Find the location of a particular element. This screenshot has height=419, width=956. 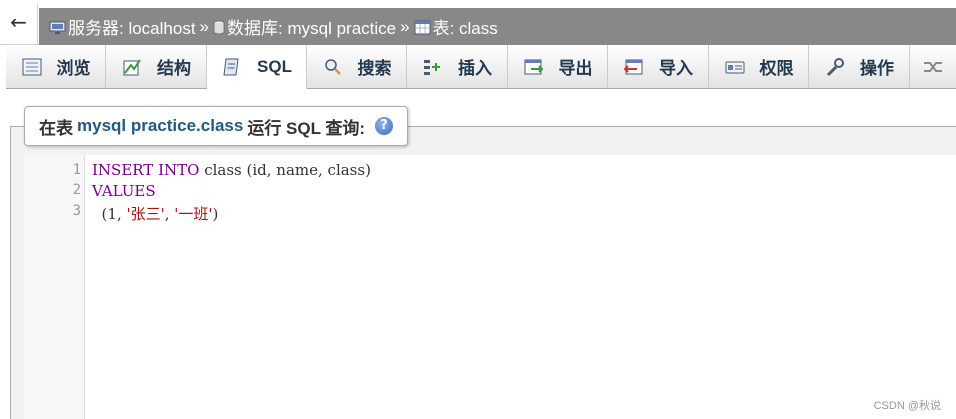

tab-sql-label: SQL is located at coordinates (274, 66).